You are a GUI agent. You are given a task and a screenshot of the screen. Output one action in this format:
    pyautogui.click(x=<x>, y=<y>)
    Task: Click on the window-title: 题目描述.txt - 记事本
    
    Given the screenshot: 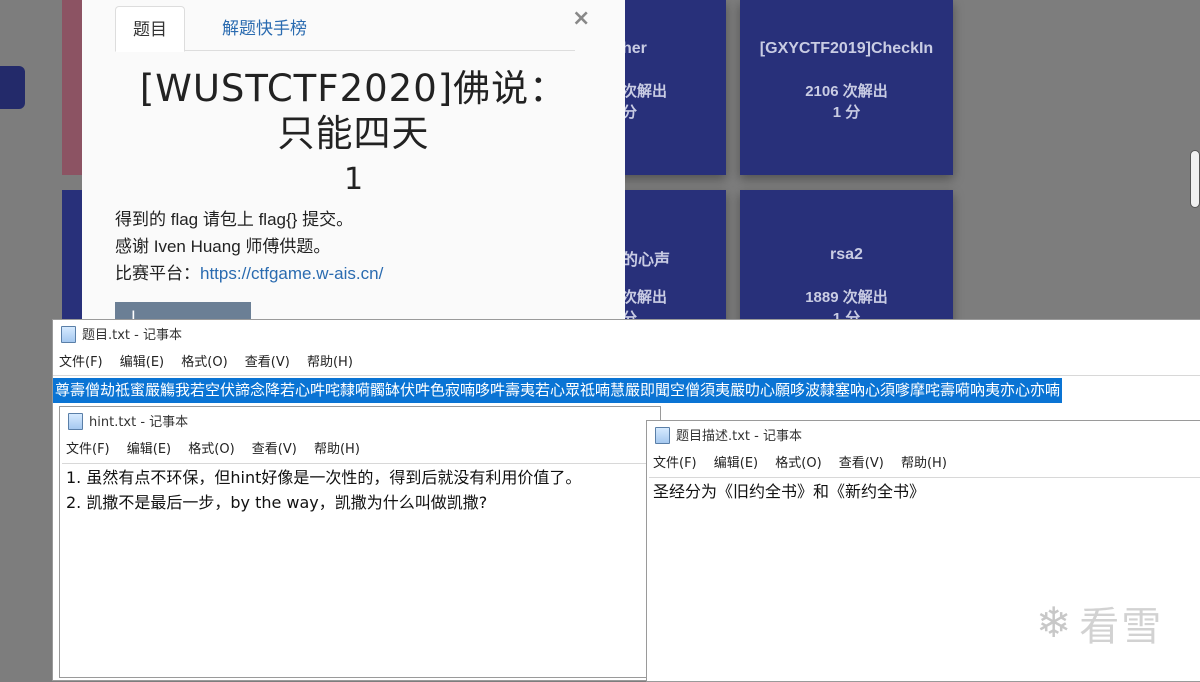 What is the action you would take?
    pyautogui.click(x=739, y=436)
    